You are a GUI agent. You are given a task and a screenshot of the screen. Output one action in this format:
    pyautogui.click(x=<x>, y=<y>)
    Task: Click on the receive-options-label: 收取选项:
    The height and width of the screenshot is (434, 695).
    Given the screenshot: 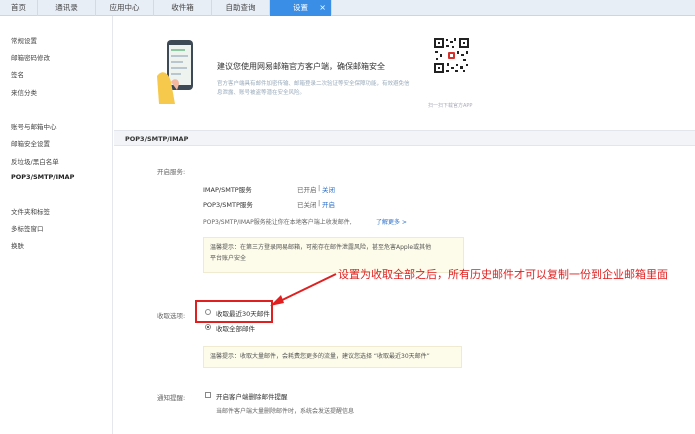 What is the action you would take?
    pyautogui.click(x=171, y=316)
    